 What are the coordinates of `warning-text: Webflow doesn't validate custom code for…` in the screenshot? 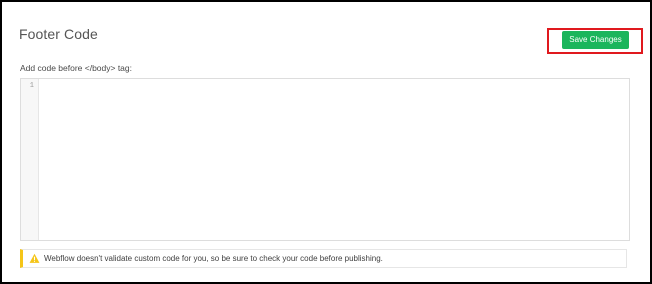 It's located at (213, 258).